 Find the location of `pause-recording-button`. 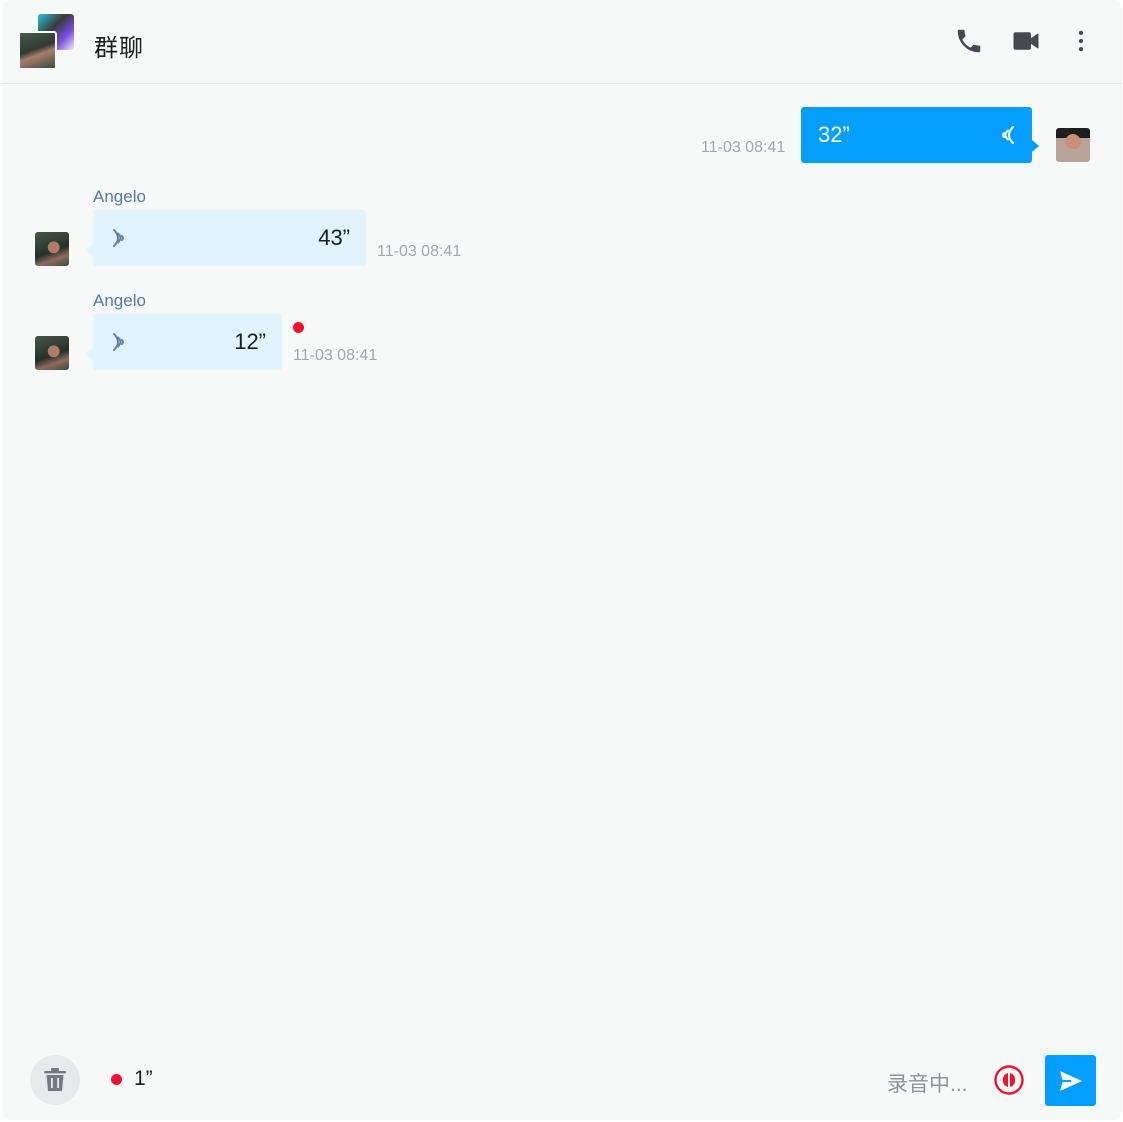

pause-recording-button is located at coordinates (1009, 1080).